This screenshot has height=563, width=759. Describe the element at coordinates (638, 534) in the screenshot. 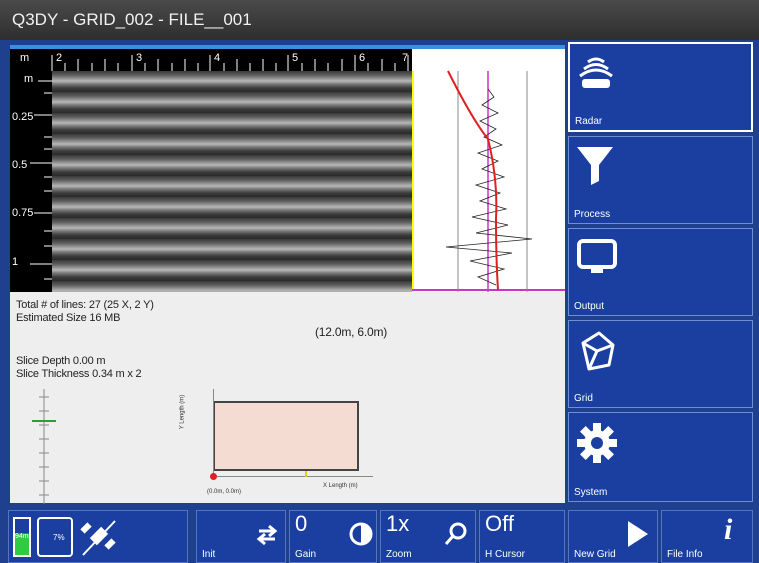

I see `play-icon` at that location.